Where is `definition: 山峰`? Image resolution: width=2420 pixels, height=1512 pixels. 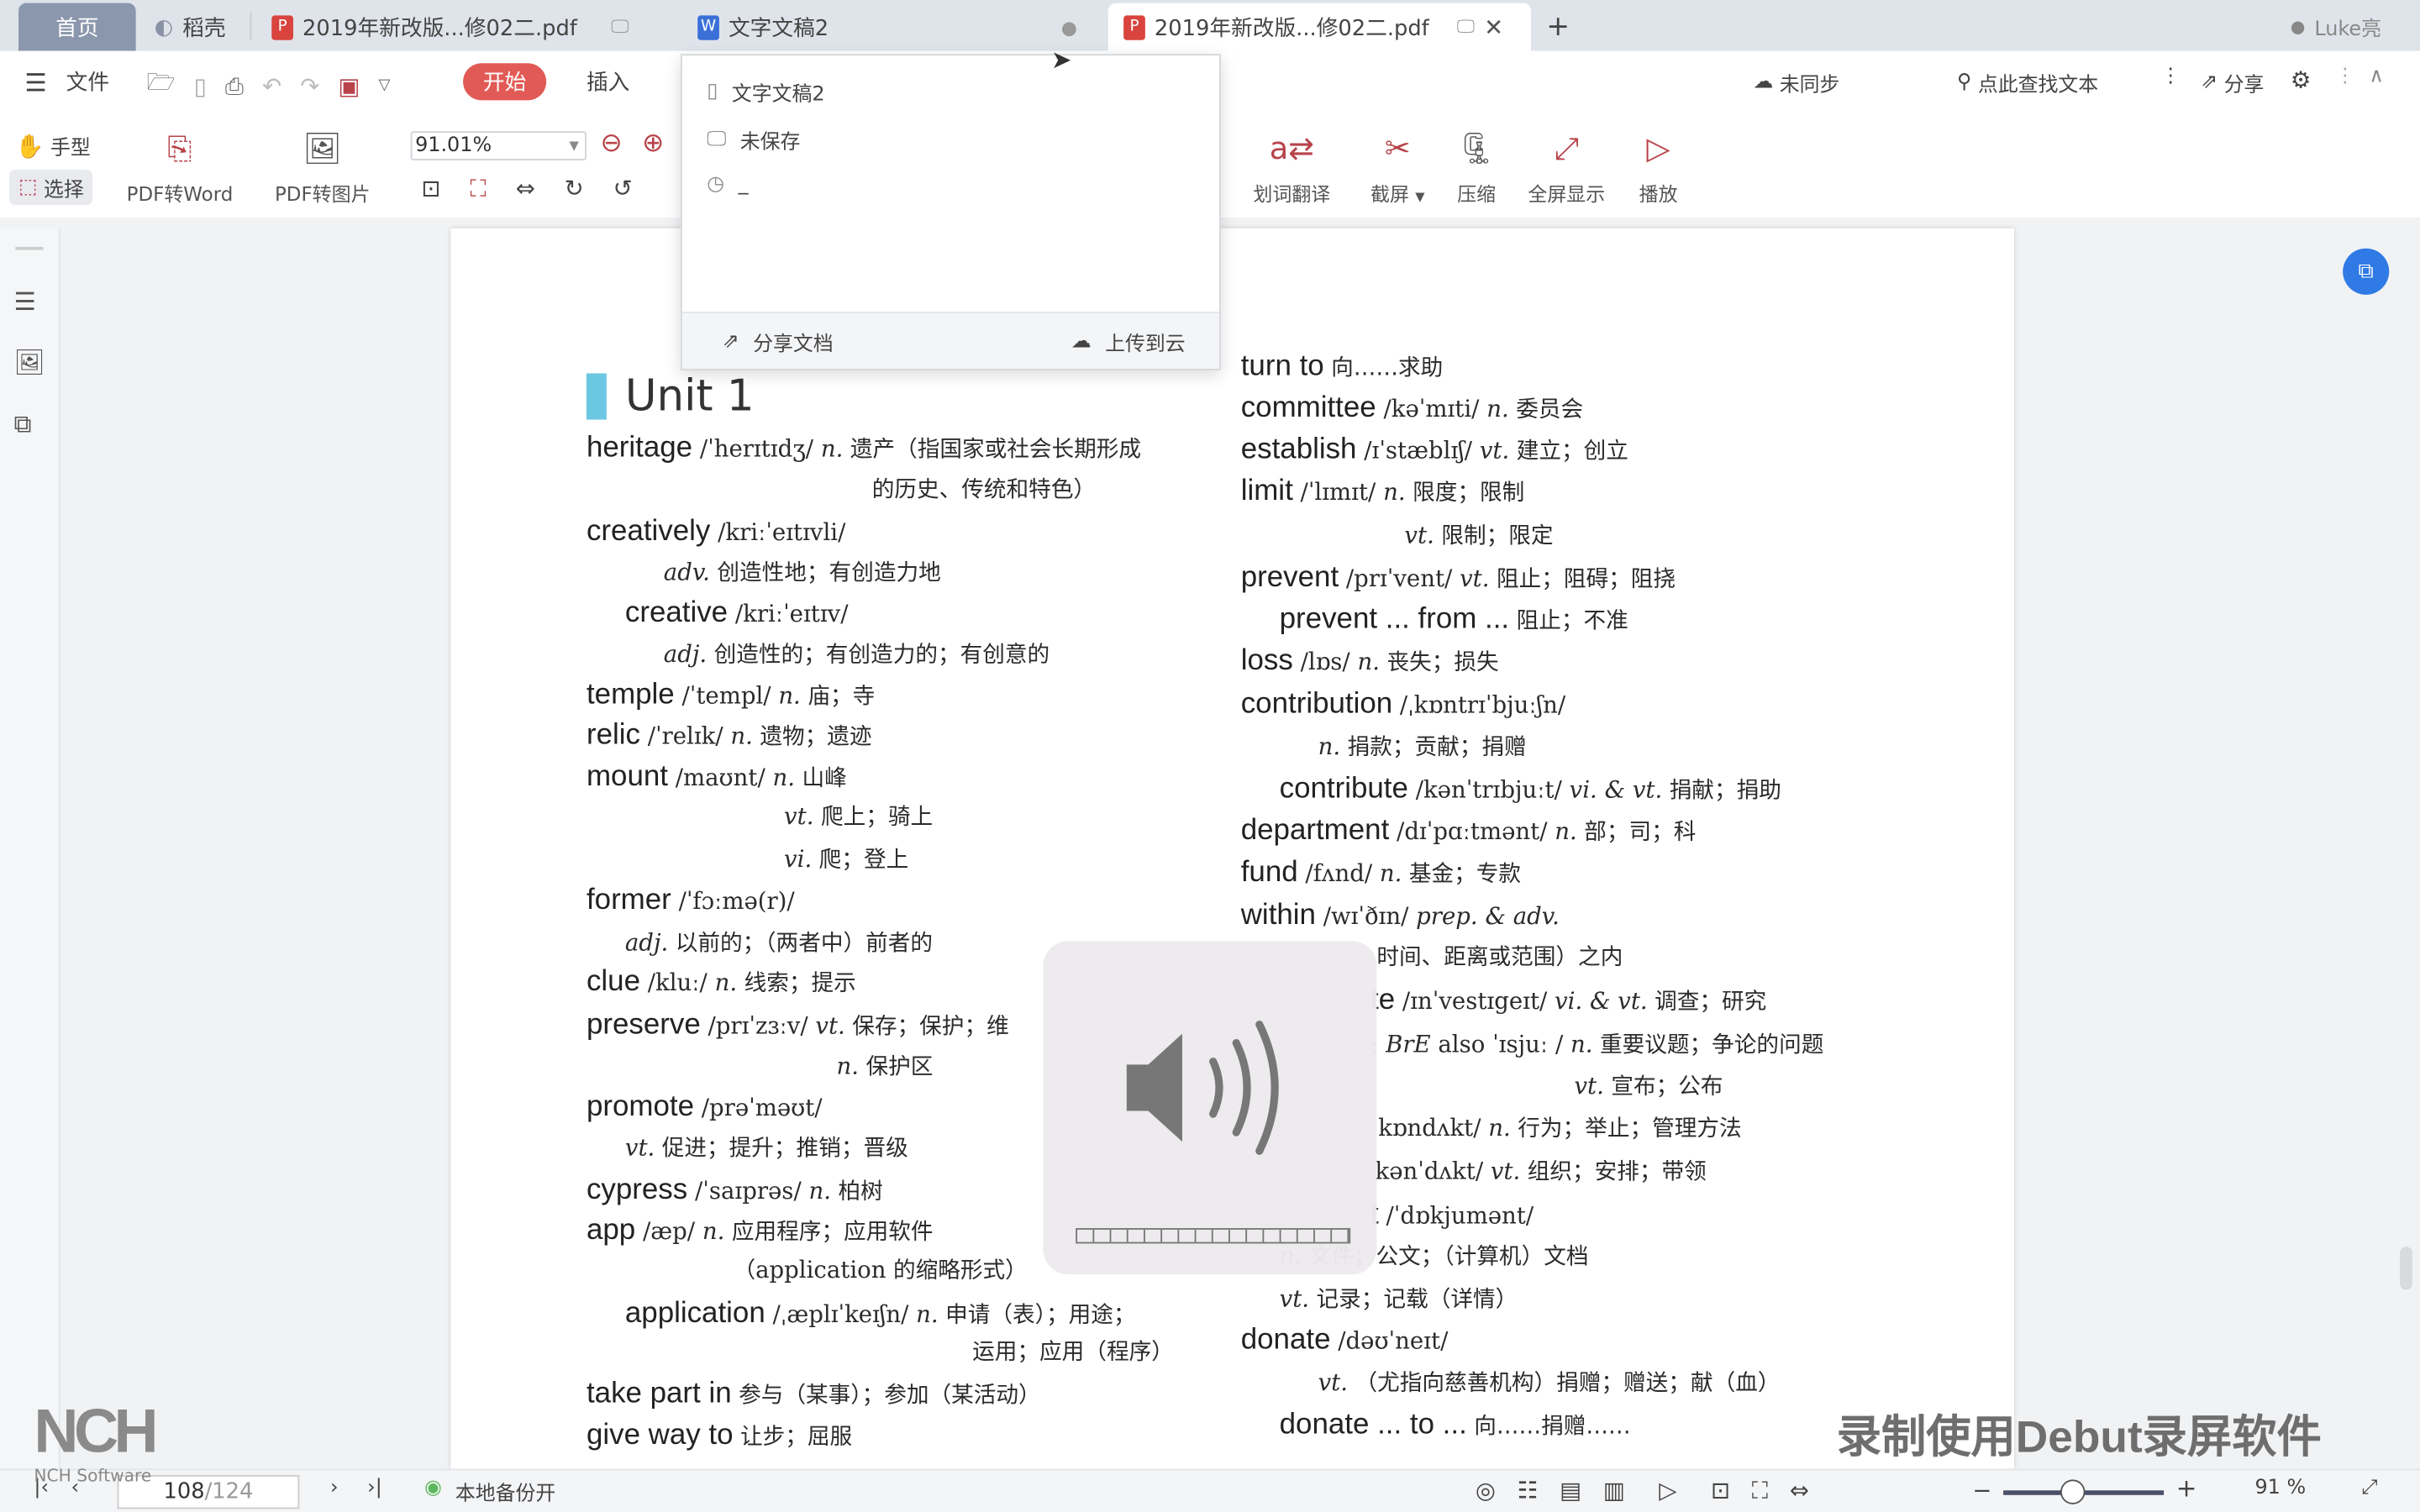 definition: 山峰 is located at coordinates (821, 779).